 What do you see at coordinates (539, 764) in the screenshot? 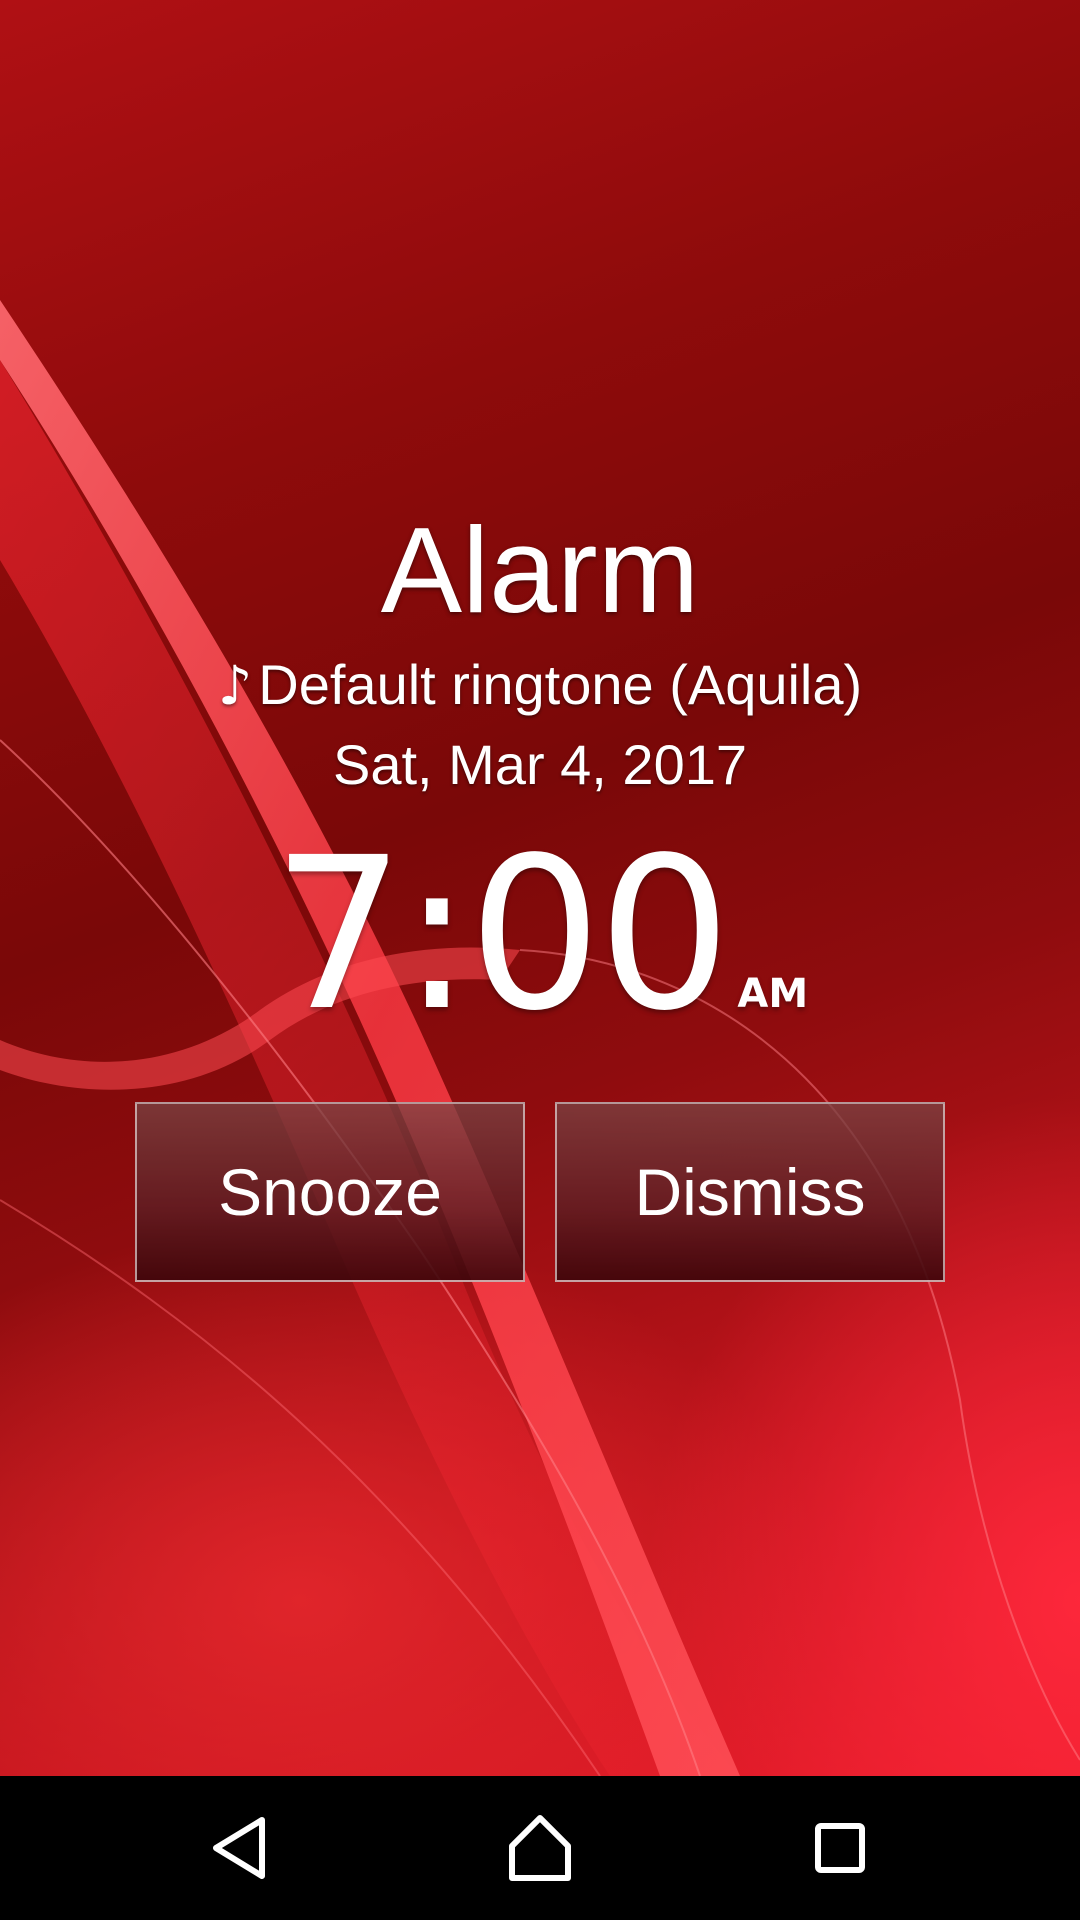
I see `alarm-date: Sat, Mar 4, 2017` at bounding box center [539, 764].